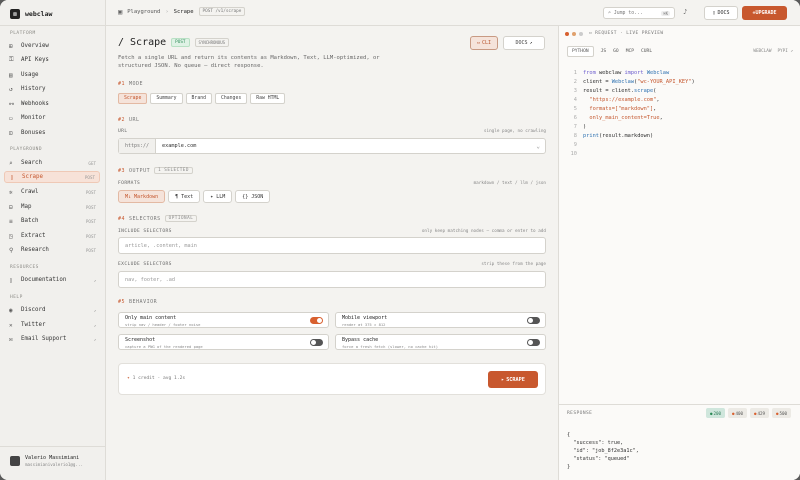 This screenshot has height=480, width=800. What do you see at coordinates (253, 196) in the screenshot?
I see `format-json: {} JSON` at bounding box center [253, 196].